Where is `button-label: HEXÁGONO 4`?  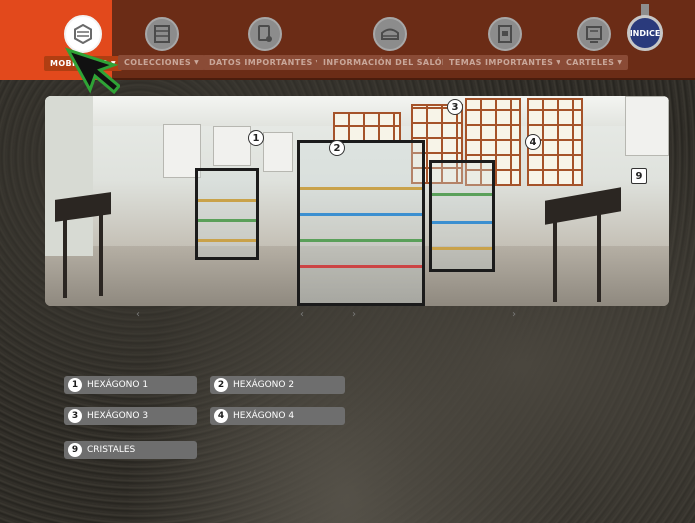
button-label: HEXÁGONO 4 is located at coordinates (264, 416).